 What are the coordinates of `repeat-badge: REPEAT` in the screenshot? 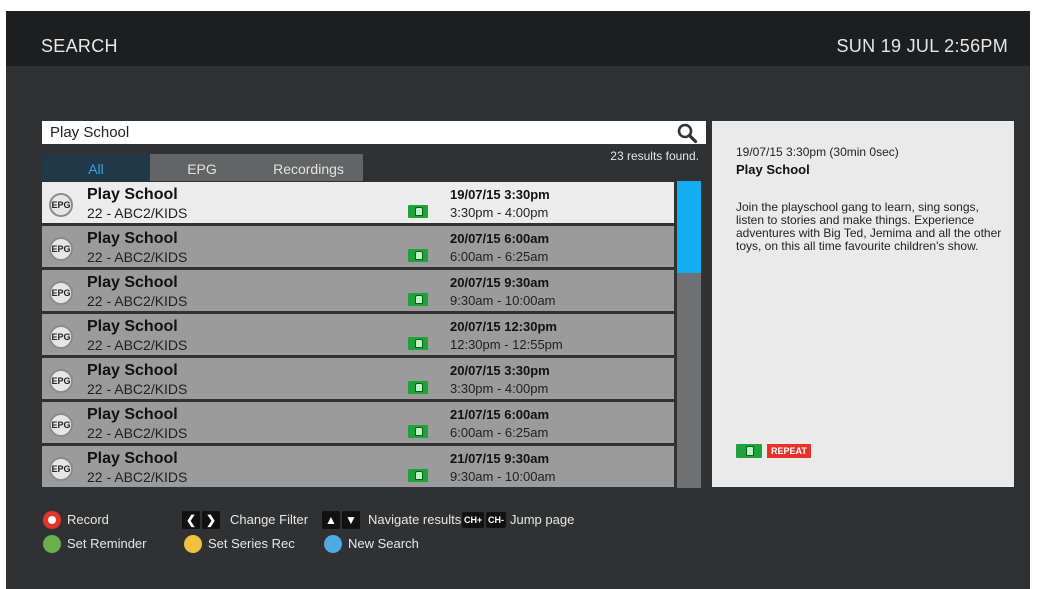 It's located at (789, 451).